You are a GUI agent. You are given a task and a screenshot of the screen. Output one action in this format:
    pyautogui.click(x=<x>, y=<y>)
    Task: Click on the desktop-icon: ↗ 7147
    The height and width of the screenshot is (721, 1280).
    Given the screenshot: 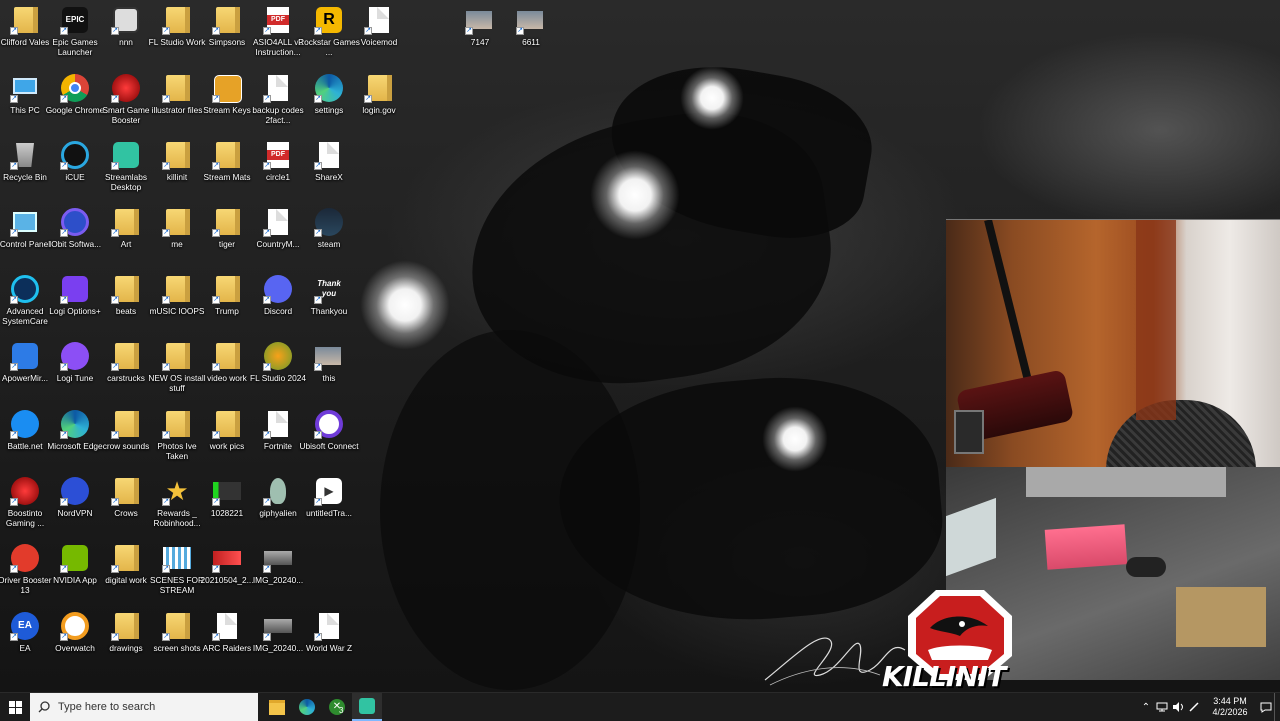 What is the action you would take?
    pyautogui.click(x=480, y=38)
    